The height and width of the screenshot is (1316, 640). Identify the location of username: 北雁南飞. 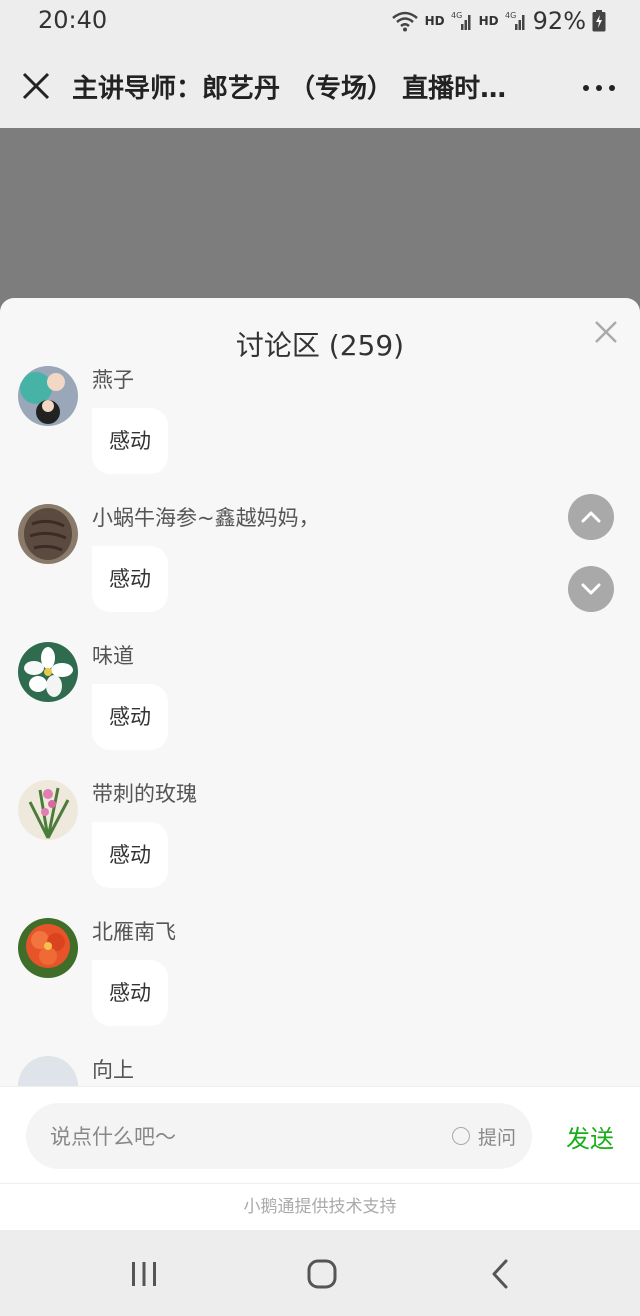
(134, 932).